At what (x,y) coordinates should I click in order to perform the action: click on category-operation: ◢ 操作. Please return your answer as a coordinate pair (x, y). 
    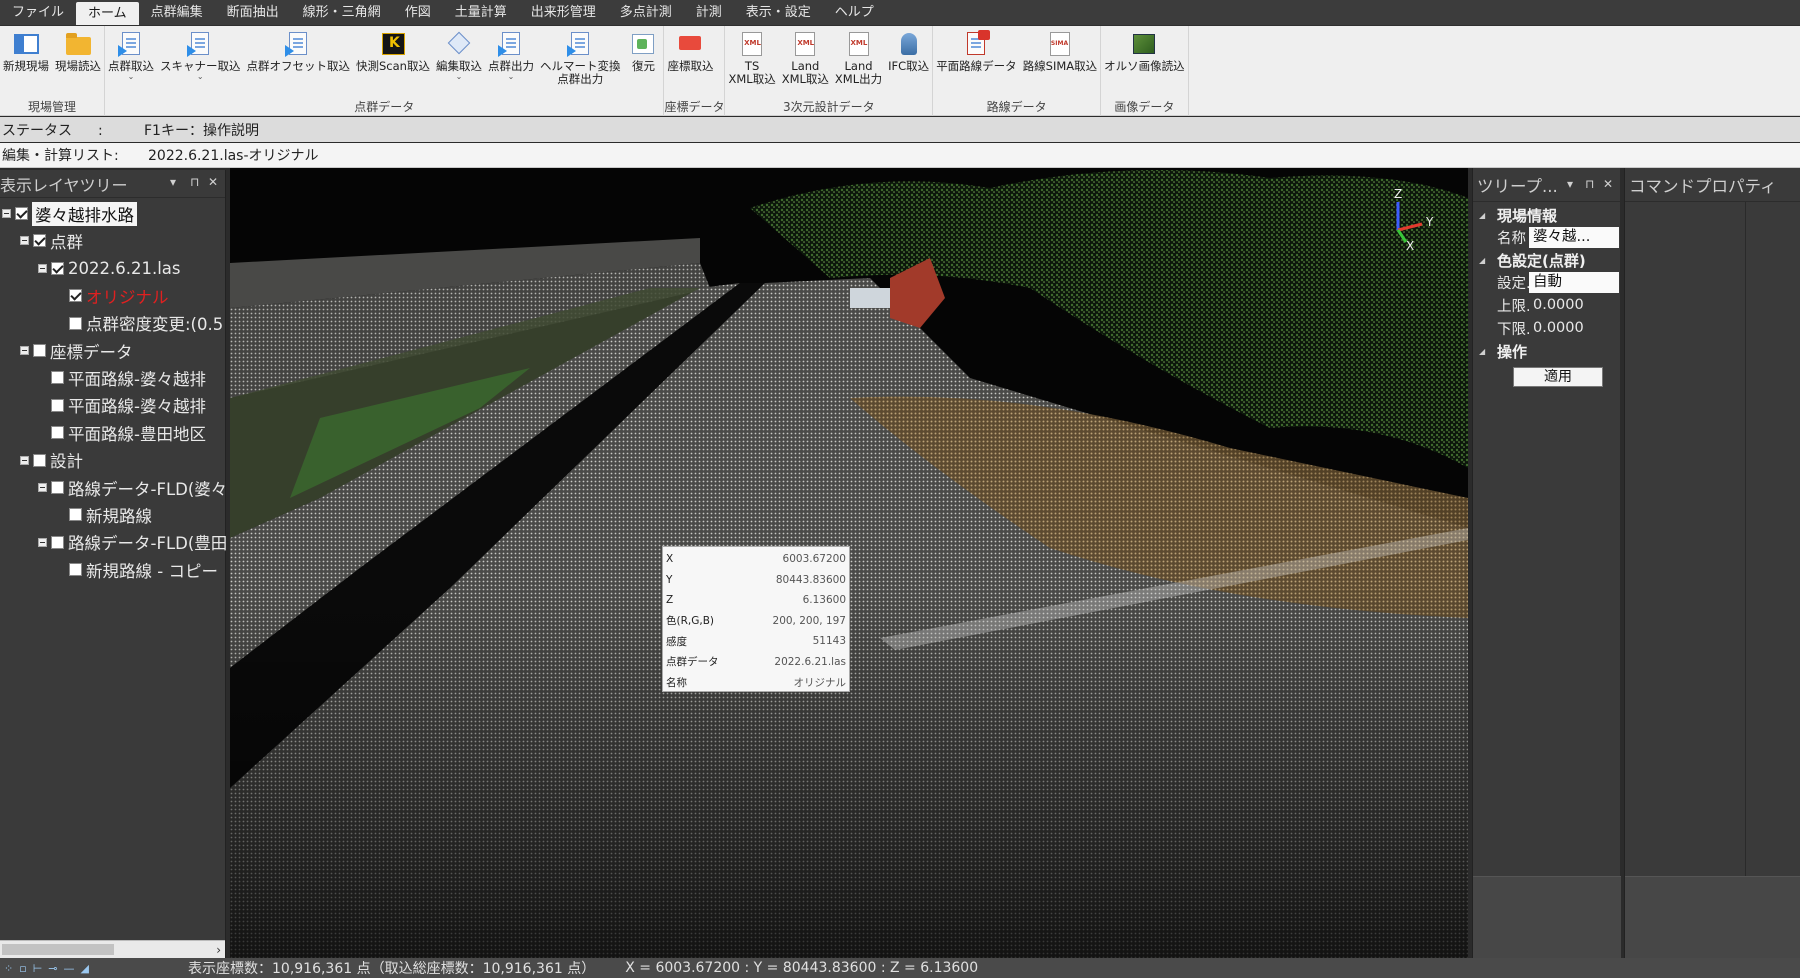
    Looking at the image, I should click on (1549, 351).